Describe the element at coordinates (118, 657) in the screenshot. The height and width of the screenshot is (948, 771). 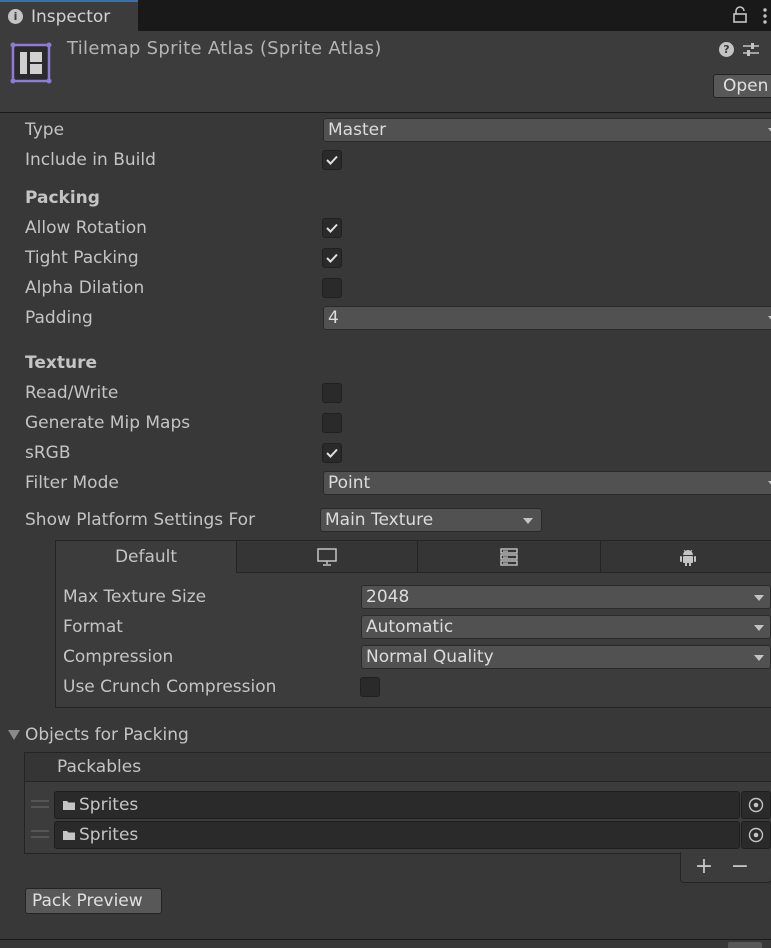
I see `compression-label: Compression` at that location.